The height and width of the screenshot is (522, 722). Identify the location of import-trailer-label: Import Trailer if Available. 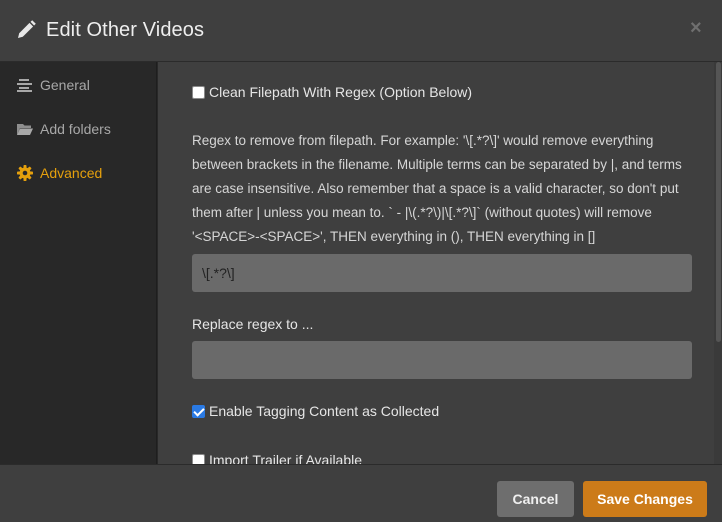
(286, 458).